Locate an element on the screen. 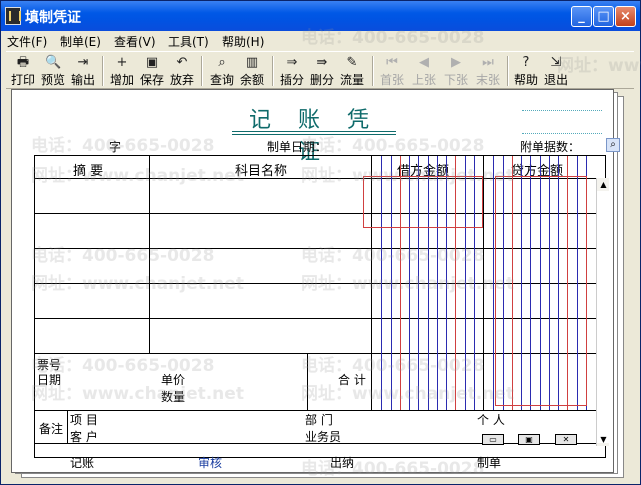  balance-button: ▥ 余额 is located at coordinates (252, 71).